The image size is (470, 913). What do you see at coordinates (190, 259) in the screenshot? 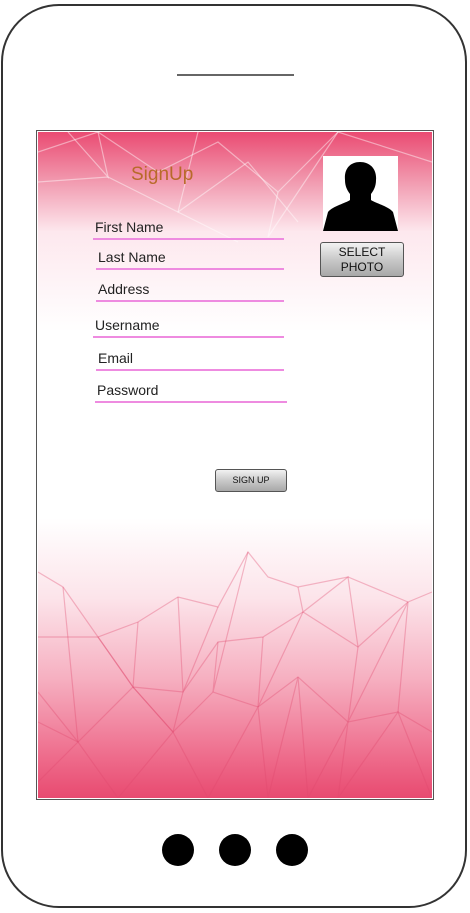
I see `last-name-field: Last Name` at bounding box center [190, 259].